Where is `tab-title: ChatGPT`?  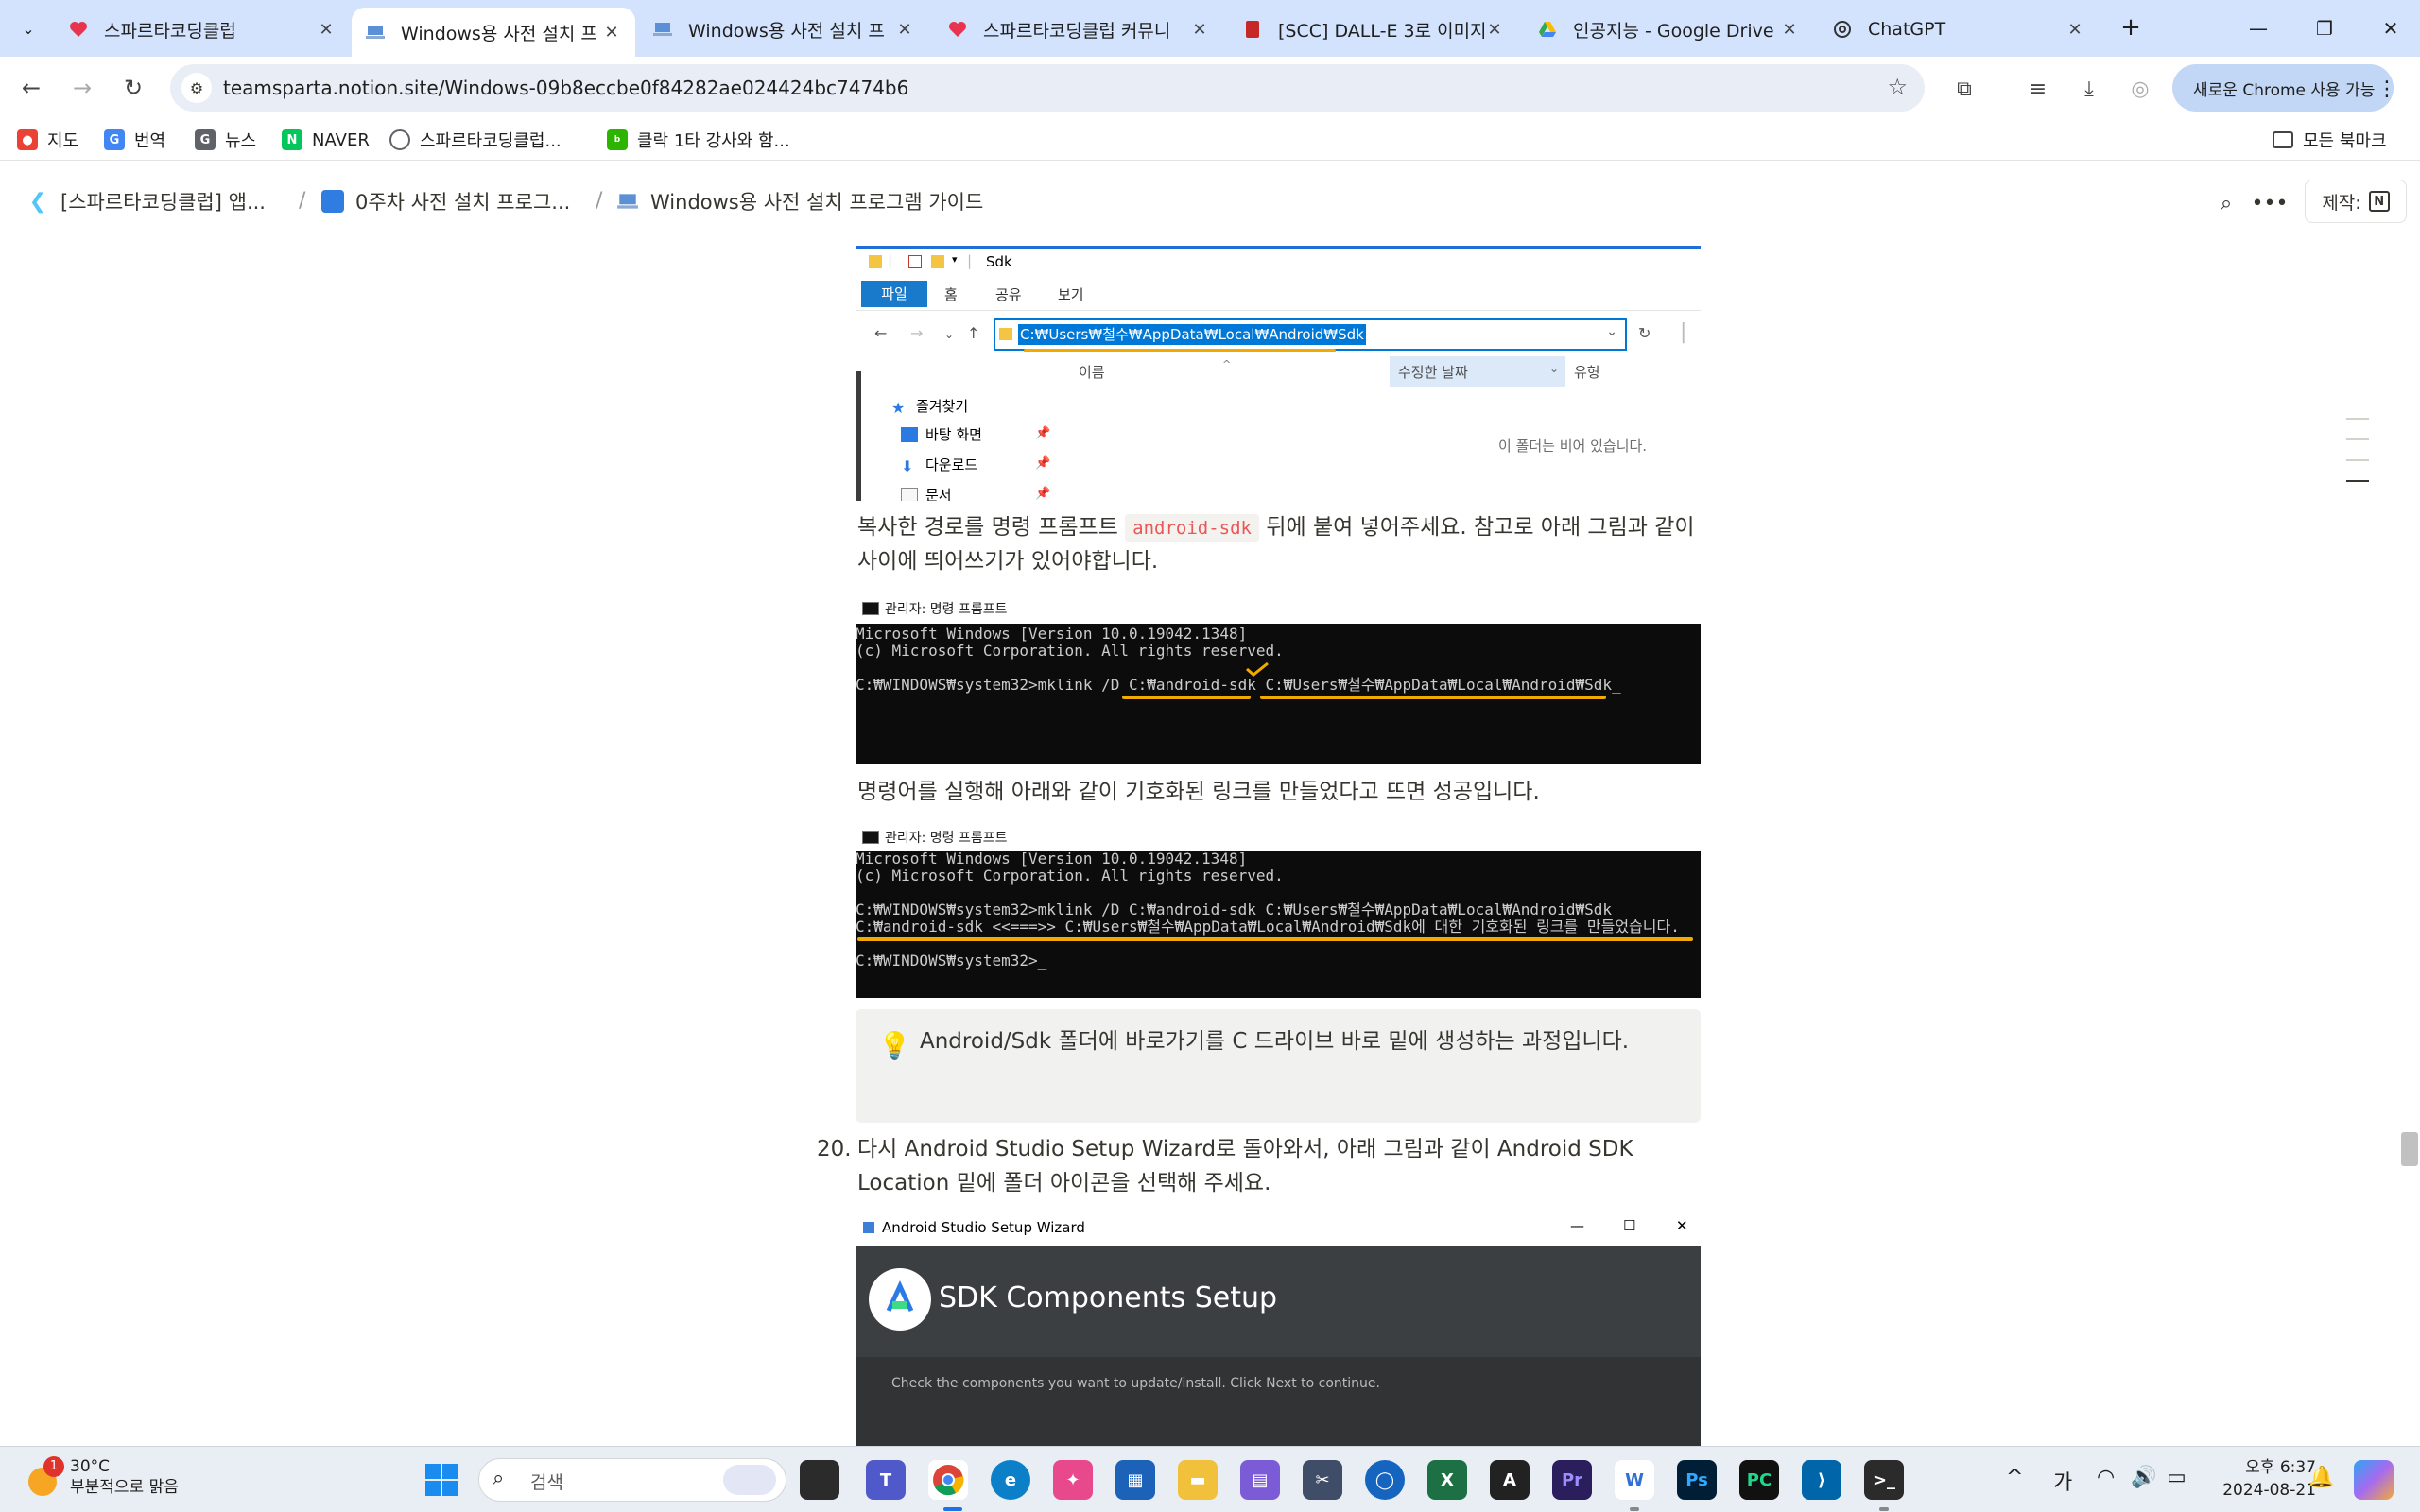 tab-title: ChatGPT is located at coordinates (1907, 29).